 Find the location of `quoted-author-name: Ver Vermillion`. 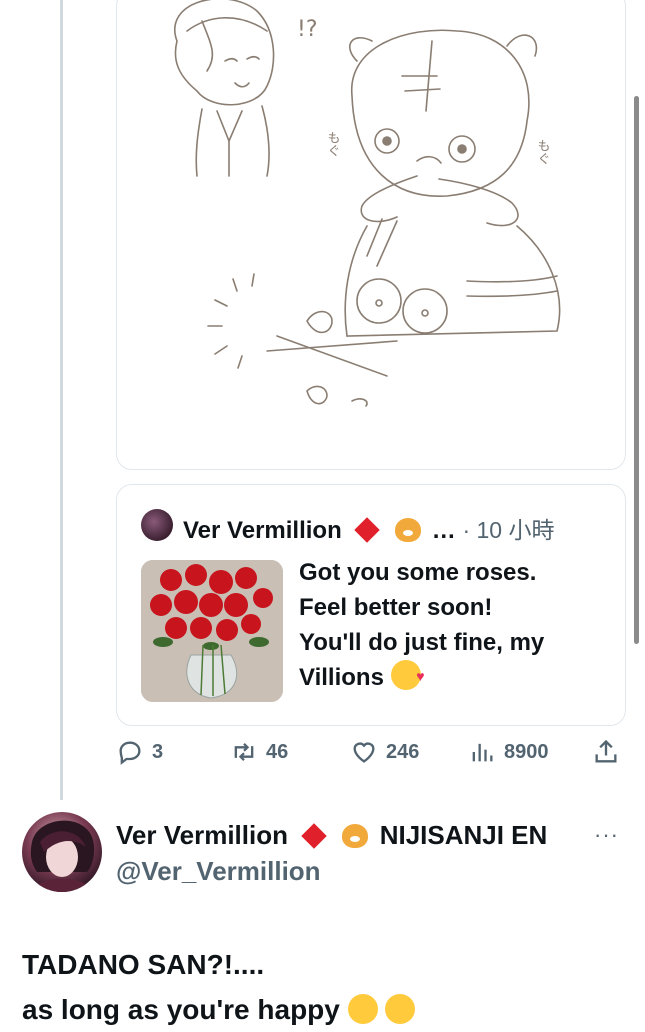

quoted-author-name: Ver Vermillion is located at coordinates (262, 530).